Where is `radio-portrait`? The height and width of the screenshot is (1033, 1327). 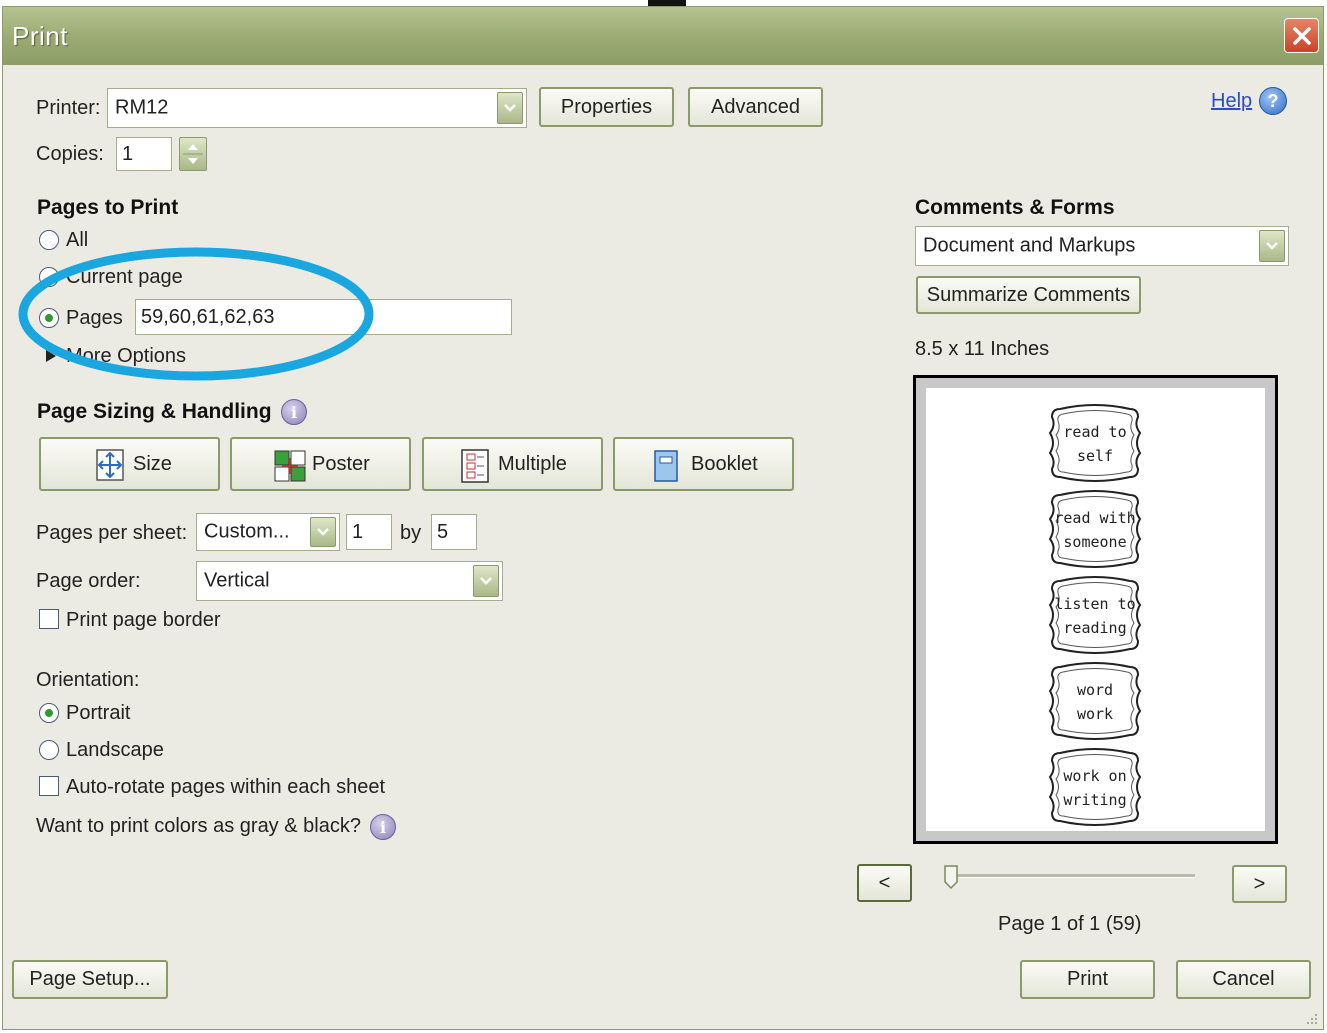
radio-portrait is located at coordinates (49, 713).